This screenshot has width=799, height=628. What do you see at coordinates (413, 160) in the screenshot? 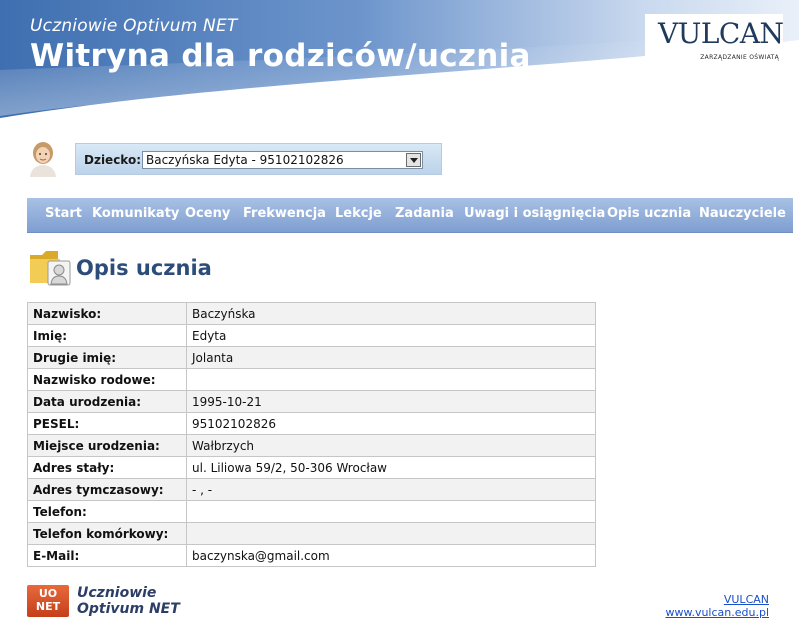
I see `chevron-down-icon` at bounding box center [413, 160].